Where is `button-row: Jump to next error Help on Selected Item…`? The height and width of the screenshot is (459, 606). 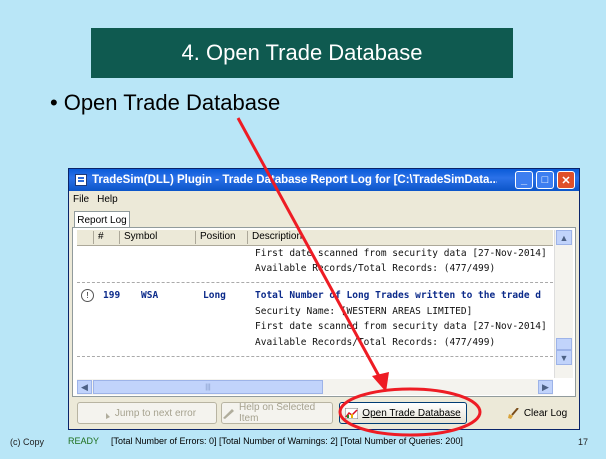 button-row: Jump to next error Help on Selected Item… is located at coordinates (324, 414).